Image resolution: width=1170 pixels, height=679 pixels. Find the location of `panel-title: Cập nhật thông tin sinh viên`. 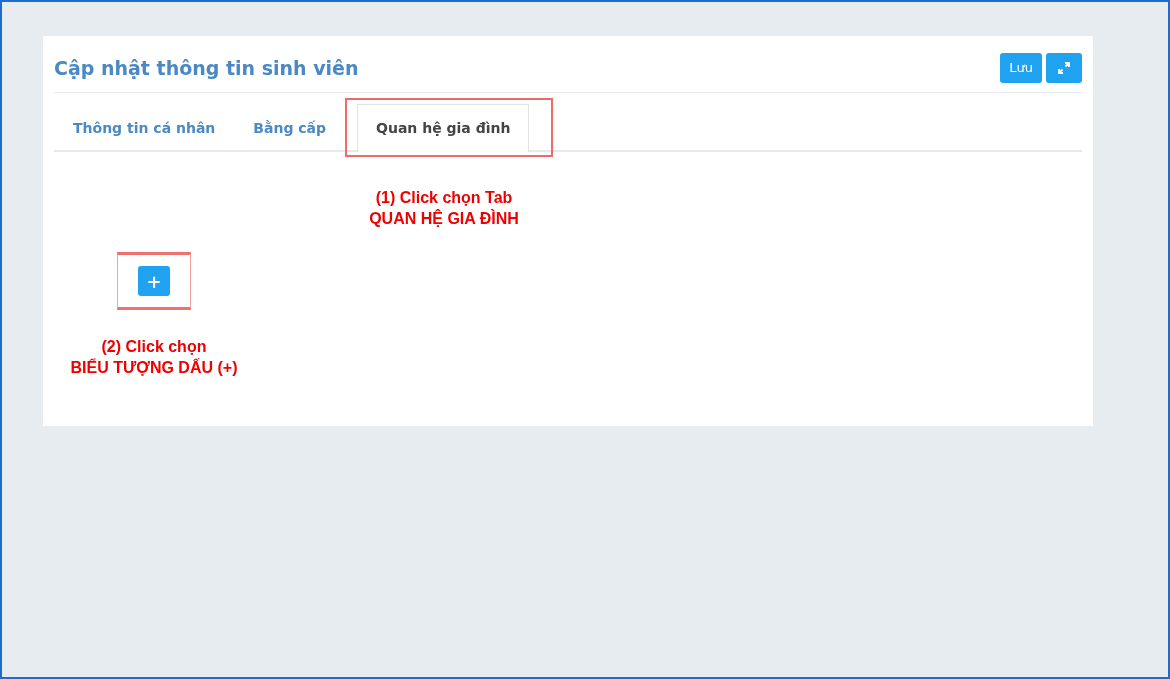

panel-title: Cập nhật thông tin sinh viên is located at coordinates (206, 68).